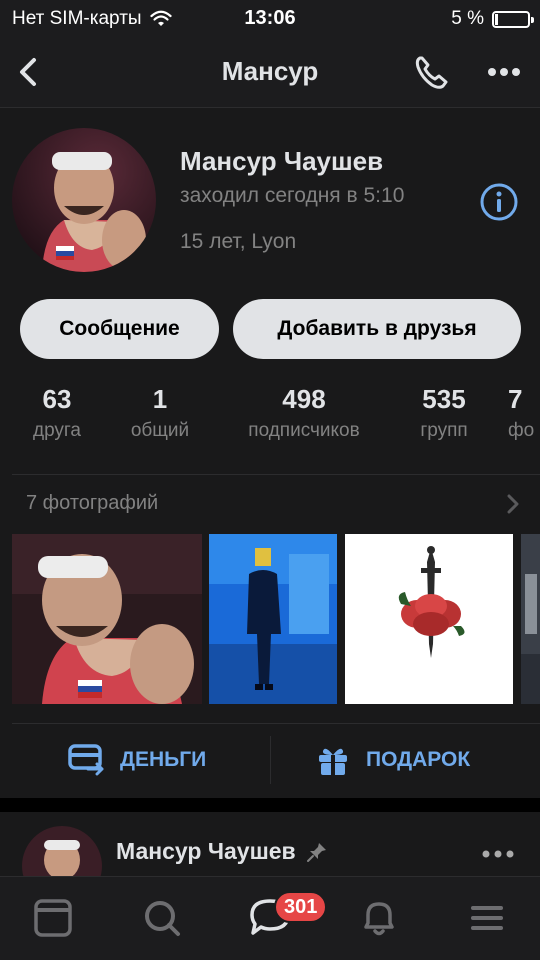 This screenshot has height=960, width=540. I want to click on counter-friends: 63 друга, so click(57, 413).